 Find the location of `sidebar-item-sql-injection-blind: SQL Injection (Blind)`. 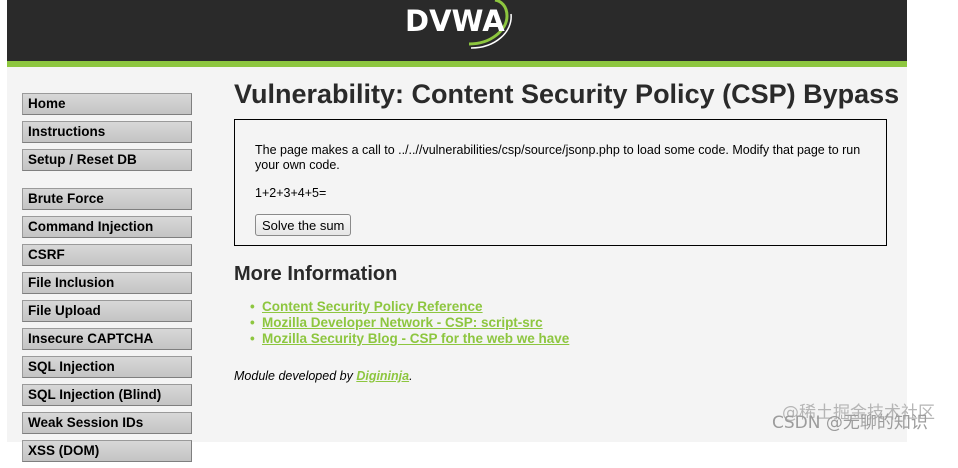

sidebar-item-sql-injection-blind: SQL Injection (Blind) is located at coordinates (107, 395).